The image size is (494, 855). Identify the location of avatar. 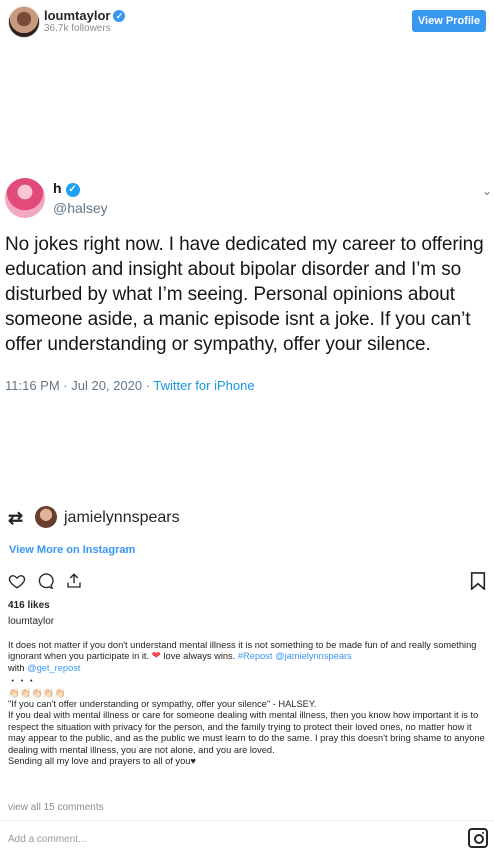
(24, 22).